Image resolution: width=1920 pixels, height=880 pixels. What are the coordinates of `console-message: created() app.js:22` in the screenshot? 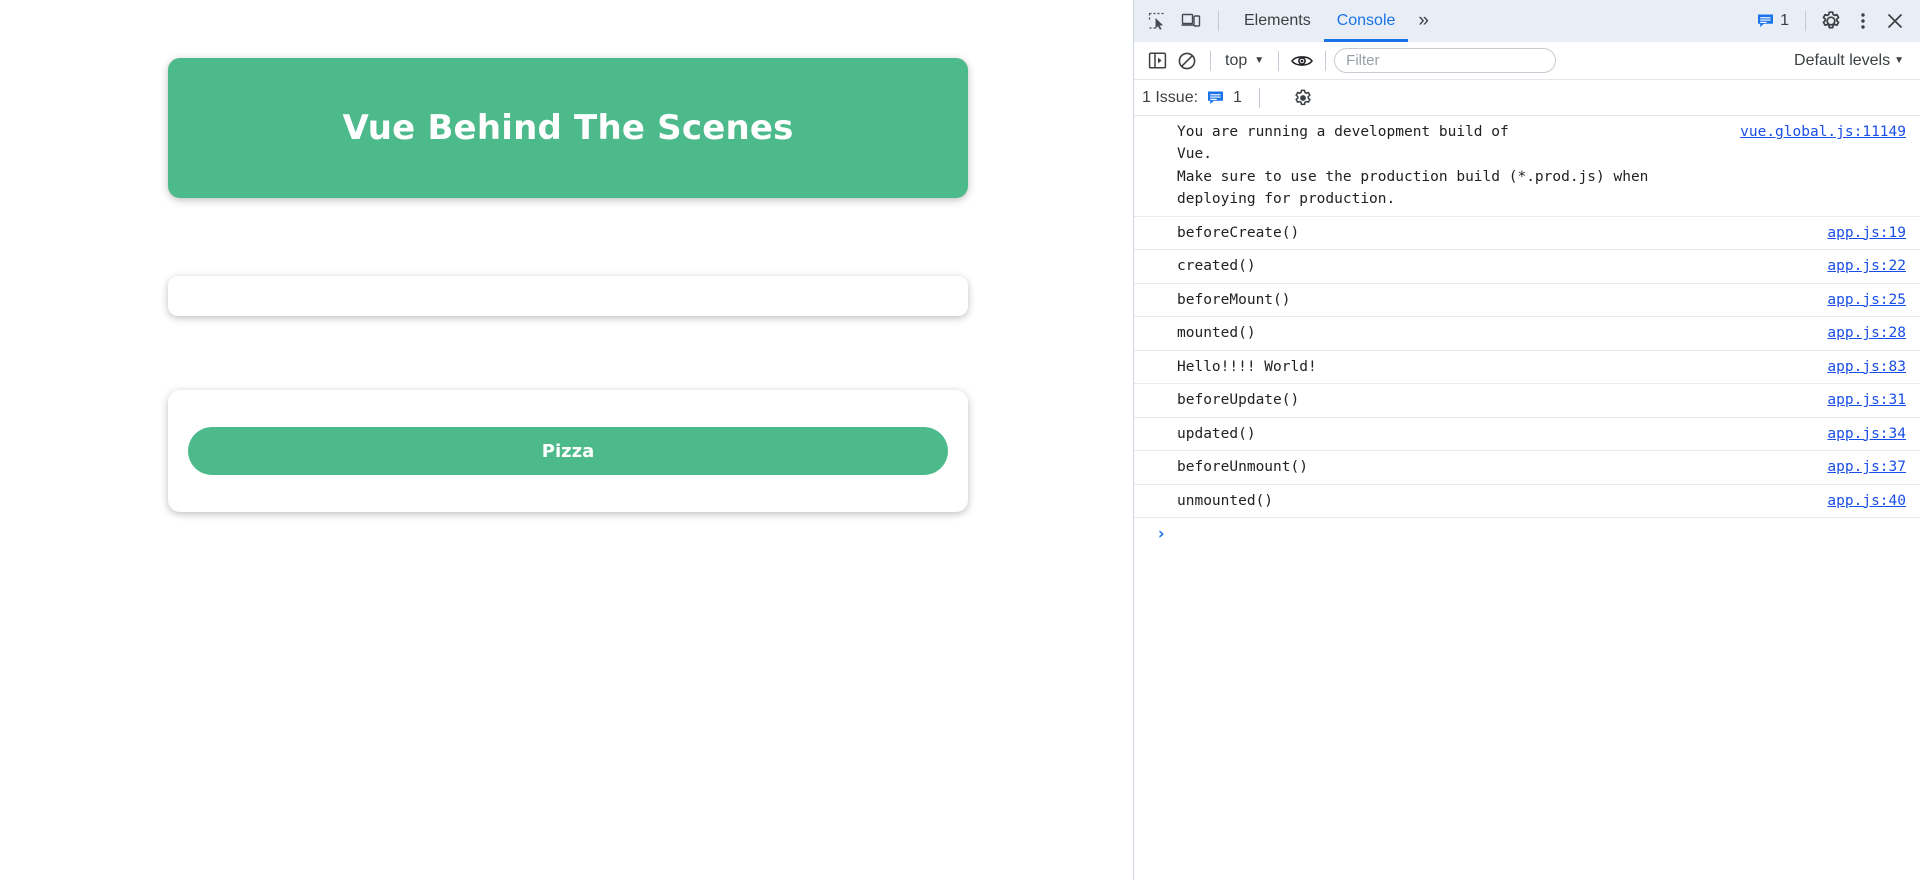 It's located at (1527, 267).